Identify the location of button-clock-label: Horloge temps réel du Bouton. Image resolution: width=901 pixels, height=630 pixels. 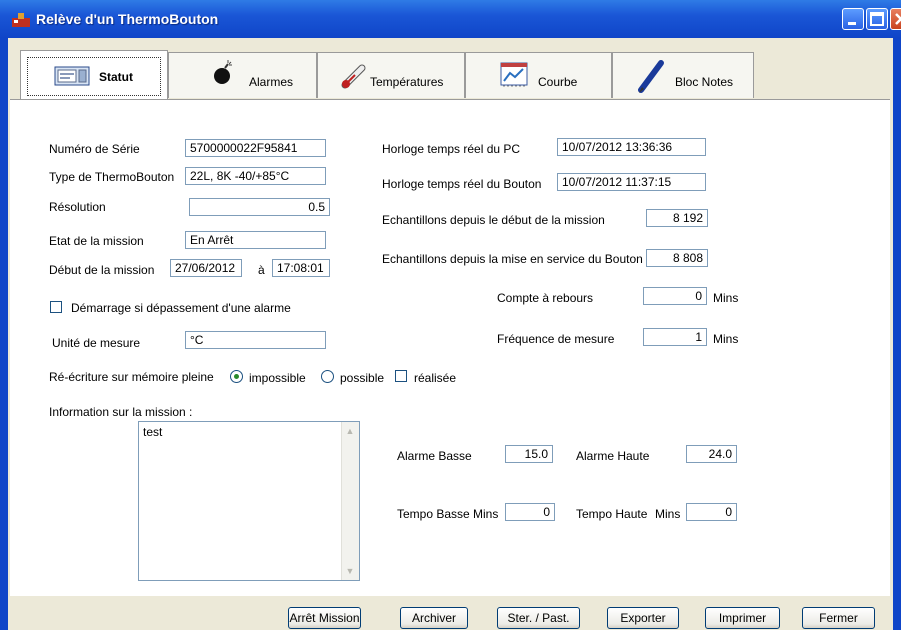
(462, 184).